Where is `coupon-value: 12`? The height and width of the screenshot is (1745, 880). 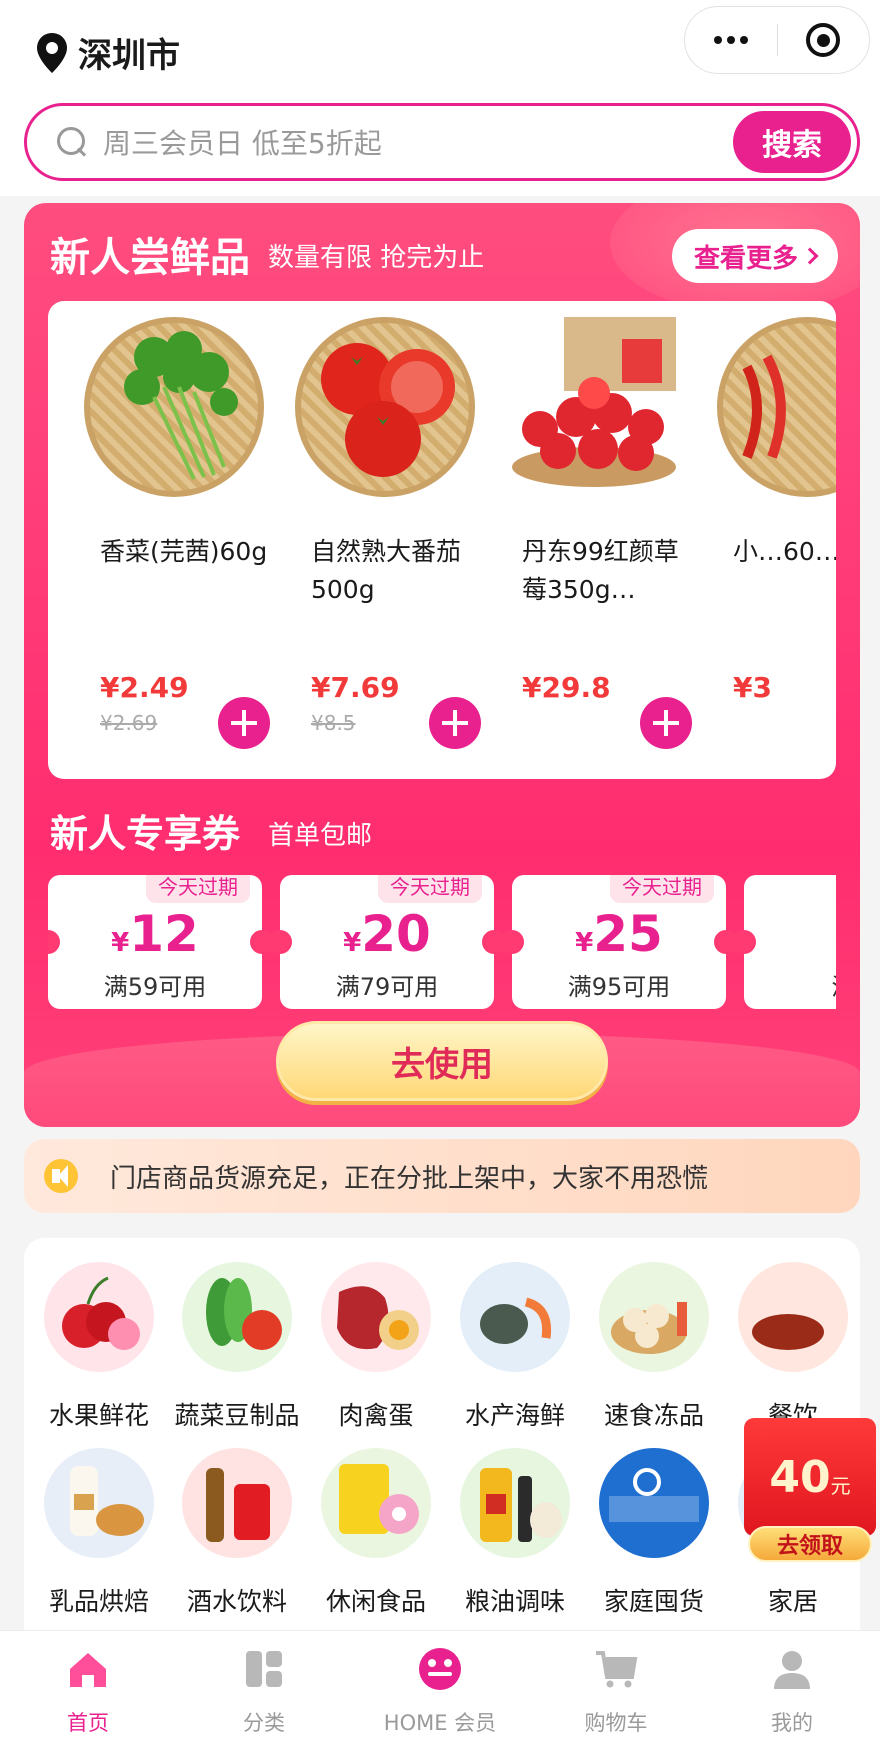
coupon-value: 12 is located at coordinates (164, 934).